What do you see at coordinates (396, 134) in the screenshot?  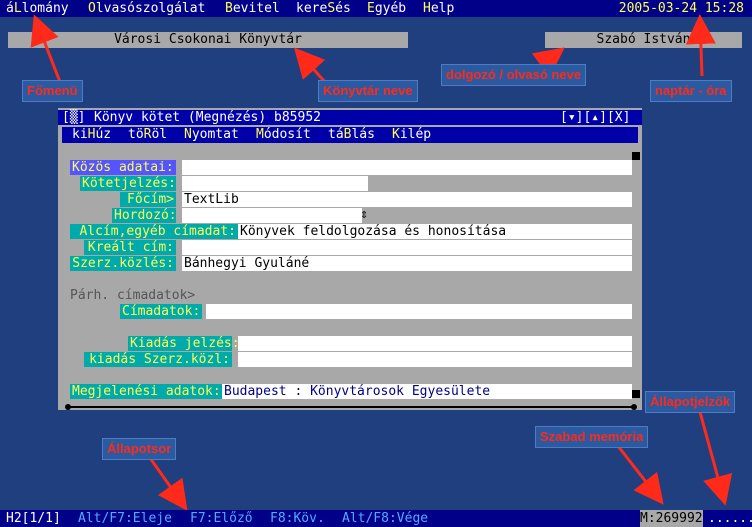 I see `menu-hotkey: K` at bounding box center [396, 134].